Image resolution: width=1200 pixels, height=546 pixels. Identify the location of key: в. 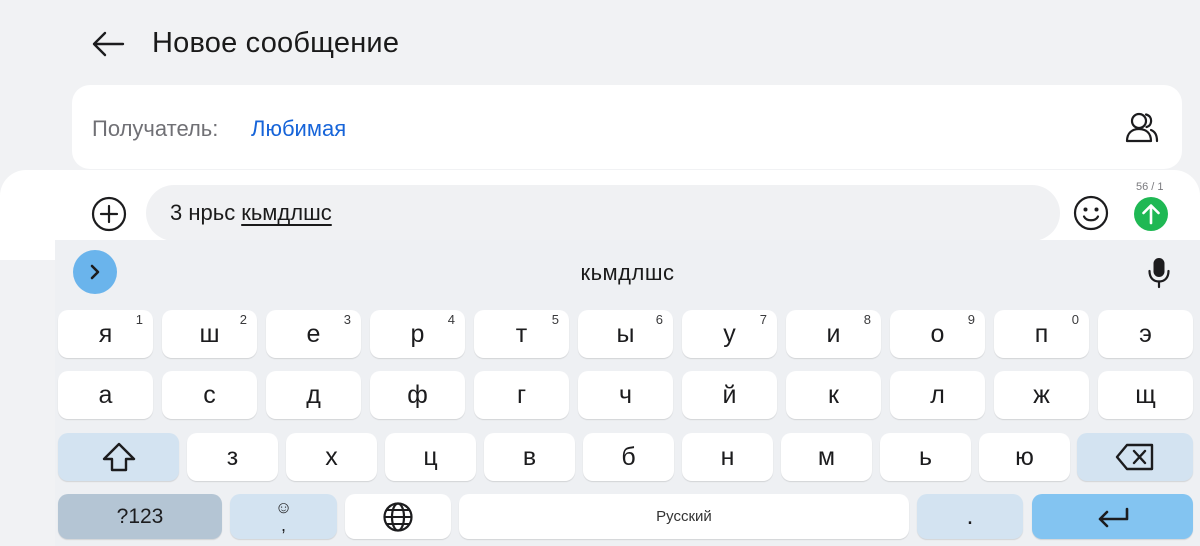
(529, 457).